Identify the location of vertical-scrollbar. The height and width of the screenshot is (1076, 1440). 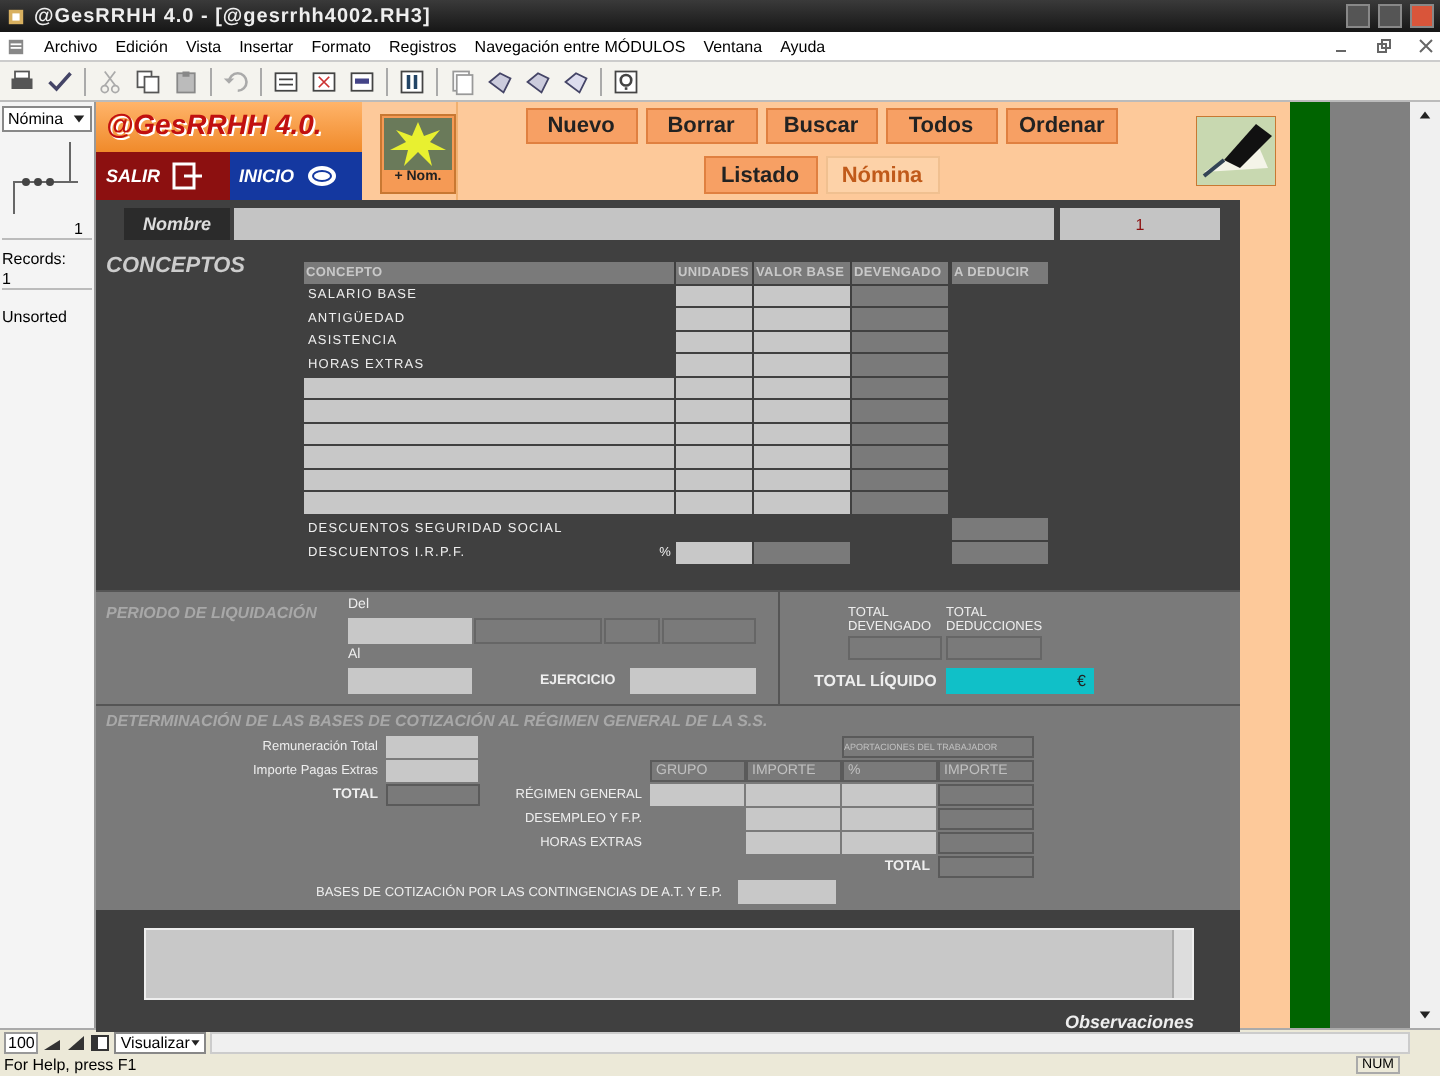
(1425, 565).